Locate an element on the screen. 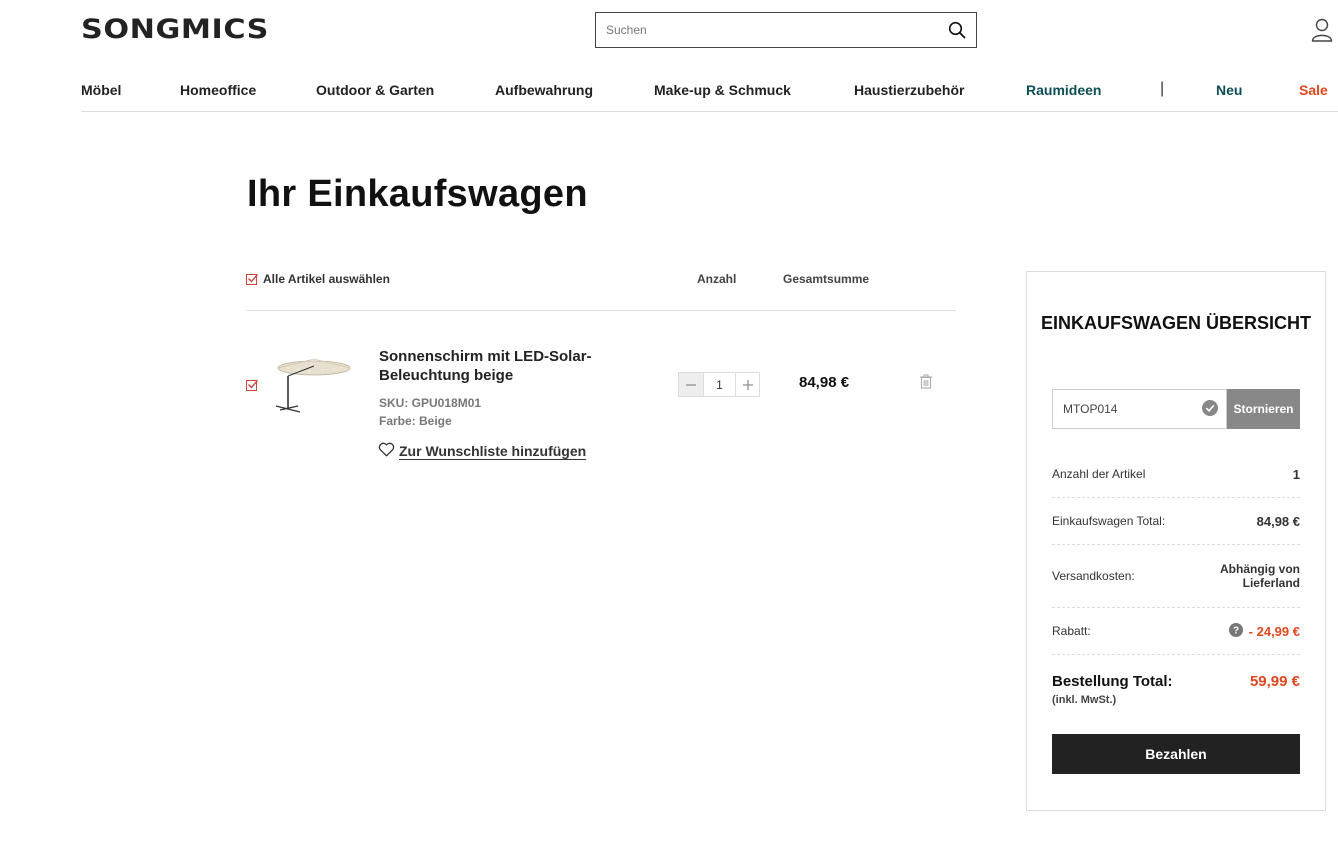  coupon-form: MTOP014 Stornieren is located at coordinates (1176, 409).